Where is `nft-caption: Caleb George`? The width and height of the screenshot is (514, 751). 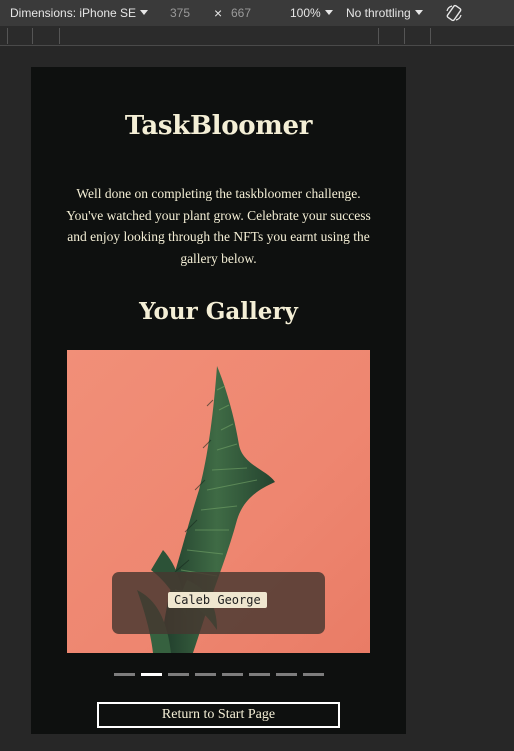 nft-caption: Caleb George is located at coordinates (217, 600).